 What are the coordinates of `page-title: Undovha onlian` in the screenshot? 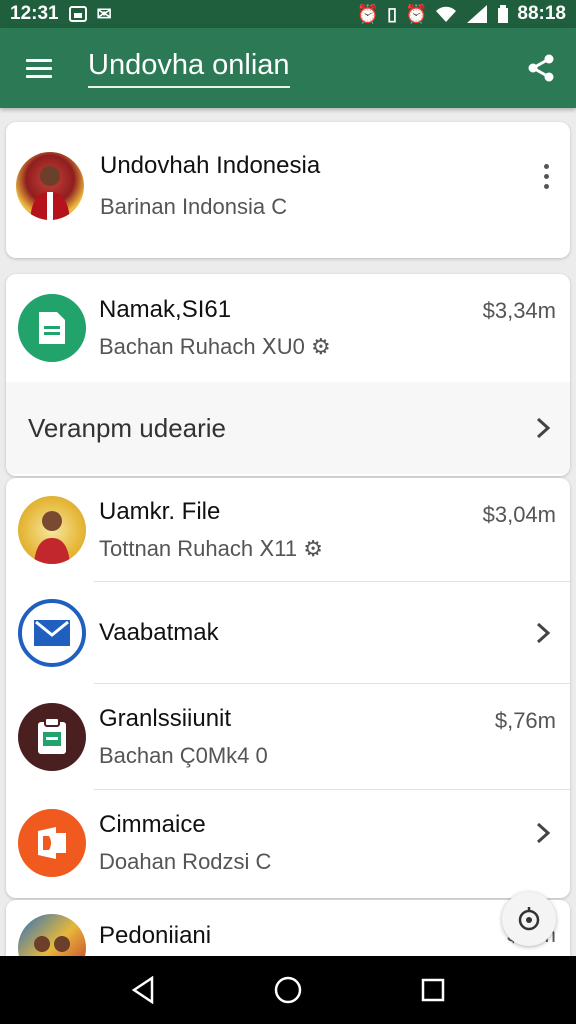 It's located at (189, 64).